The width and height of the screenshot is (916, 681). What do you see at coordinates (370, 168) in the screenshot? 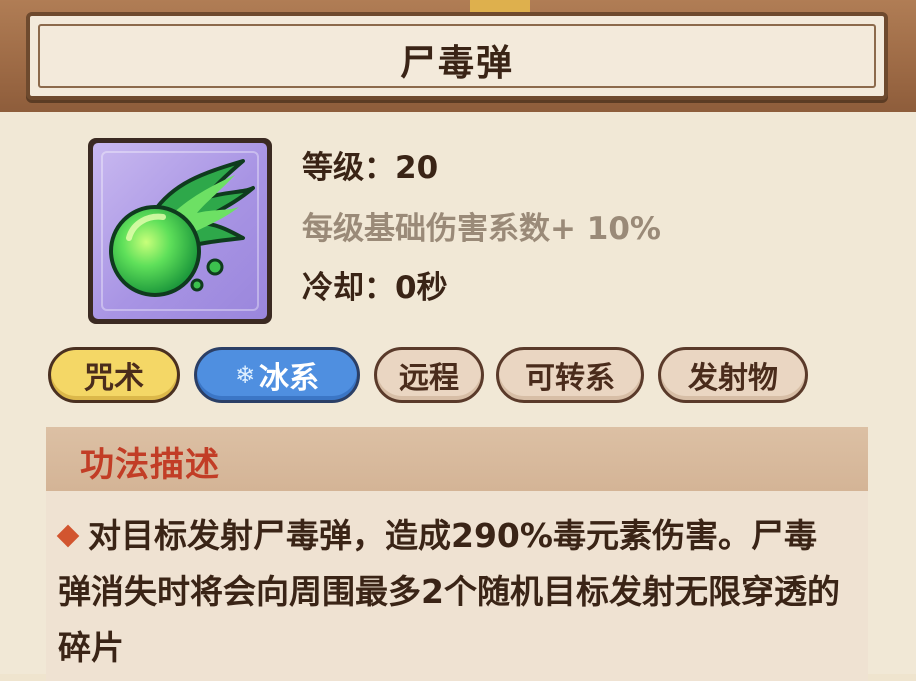
I see `skill-level: 等级：20` at bounding box center [370, 168].